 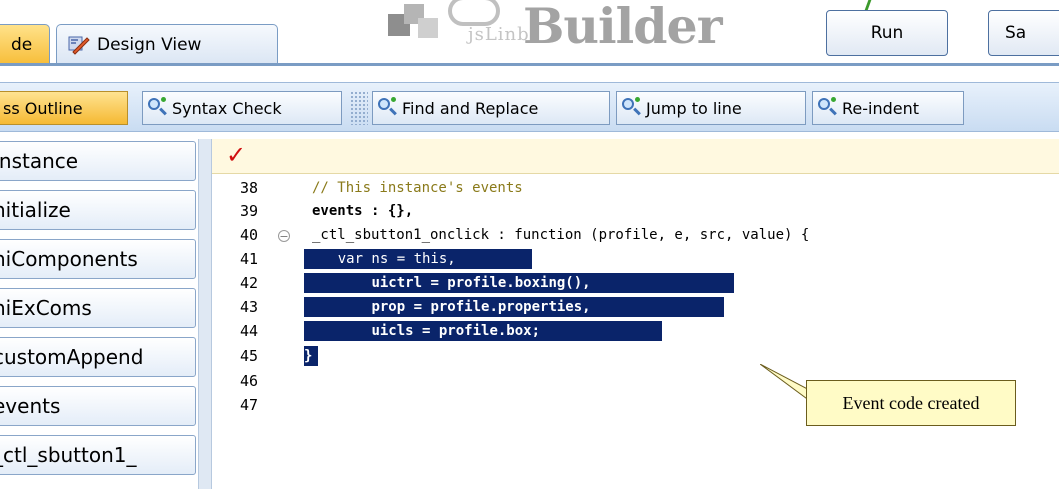 What do you see at coordinates (694, 108) in the screenshot?
I see `jump-to-line-label: Jump to line` at bounding box center [694, 108].